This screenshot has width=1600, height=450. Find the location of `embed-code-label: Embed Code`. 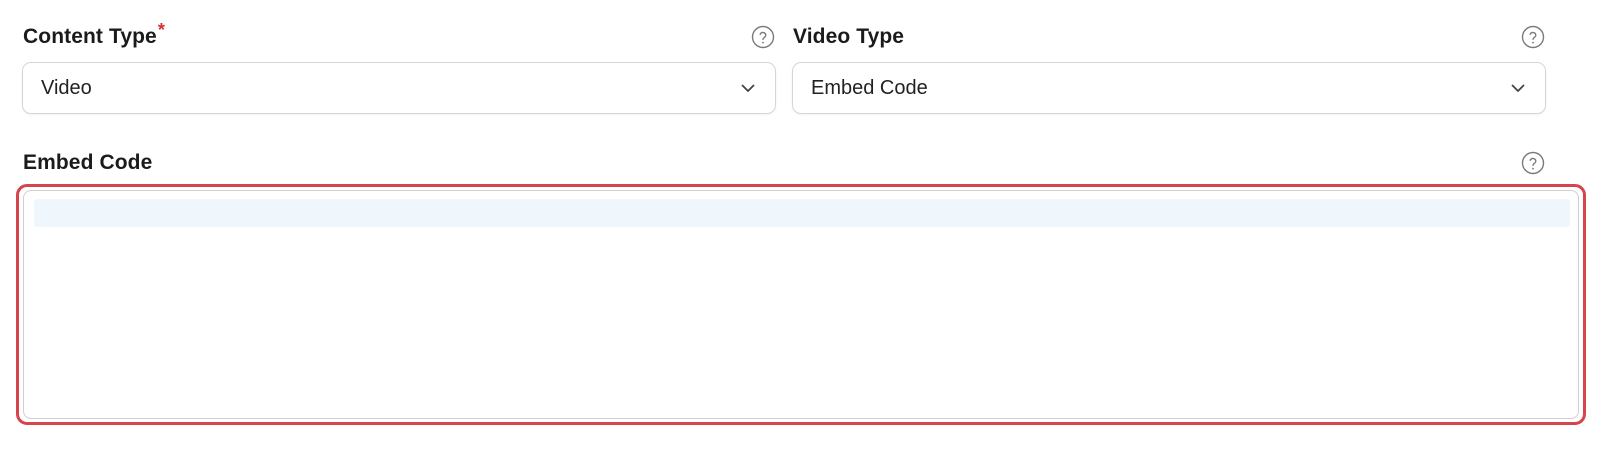

embed-code-label: Embed Code is located at coordinates (88, 162).